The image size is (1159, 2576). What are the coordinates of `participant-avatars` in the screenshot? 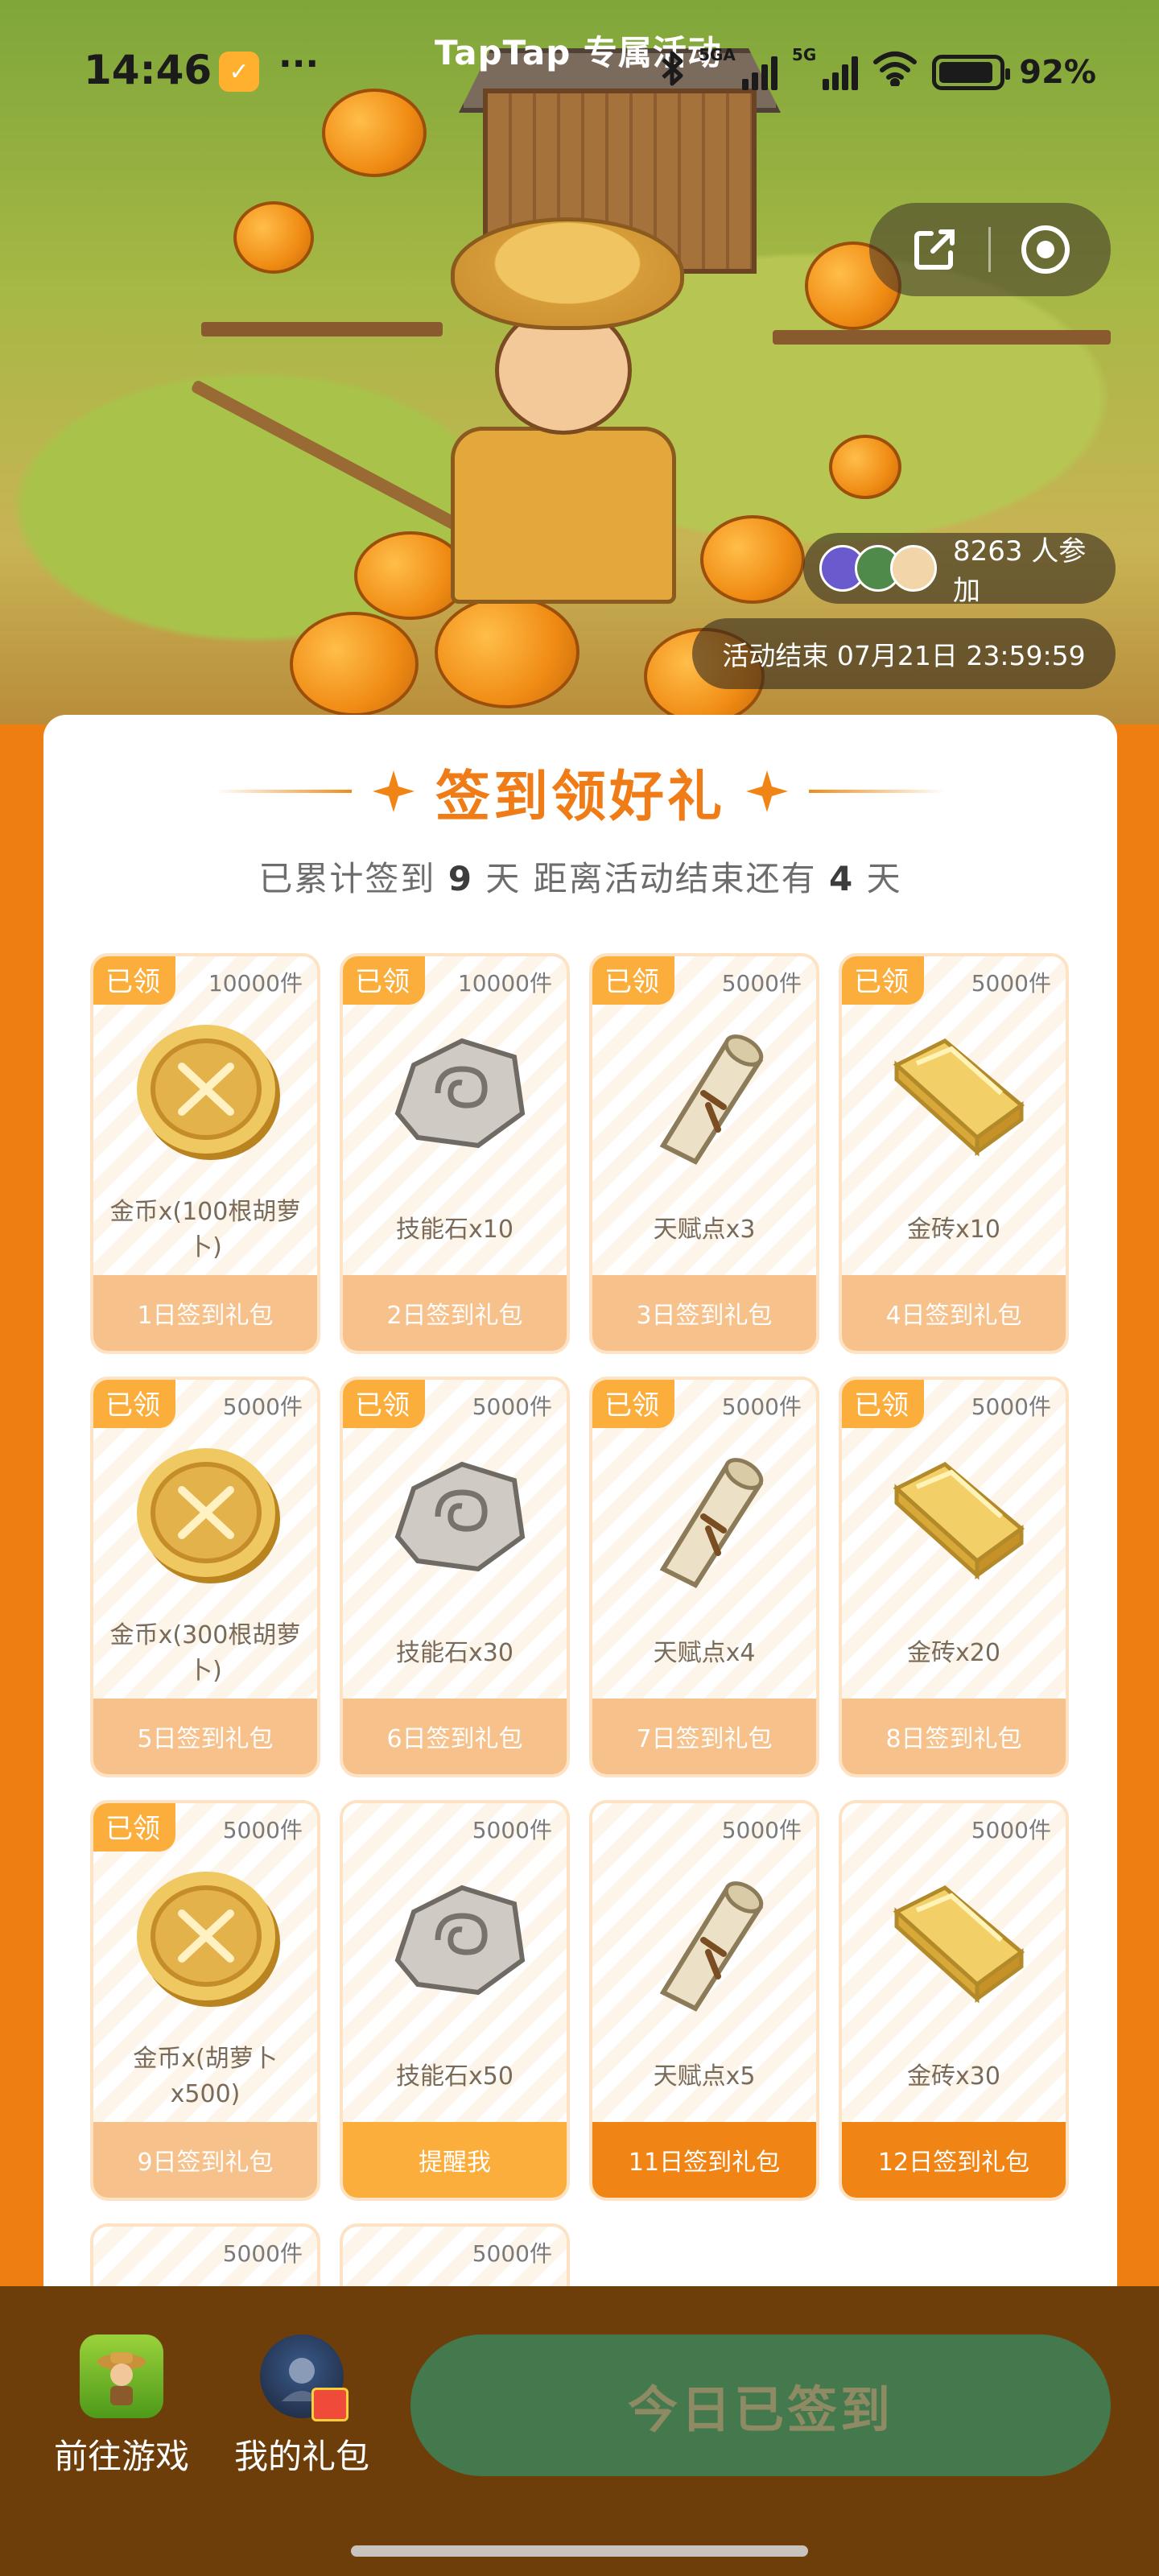 It's located at (878, 568).